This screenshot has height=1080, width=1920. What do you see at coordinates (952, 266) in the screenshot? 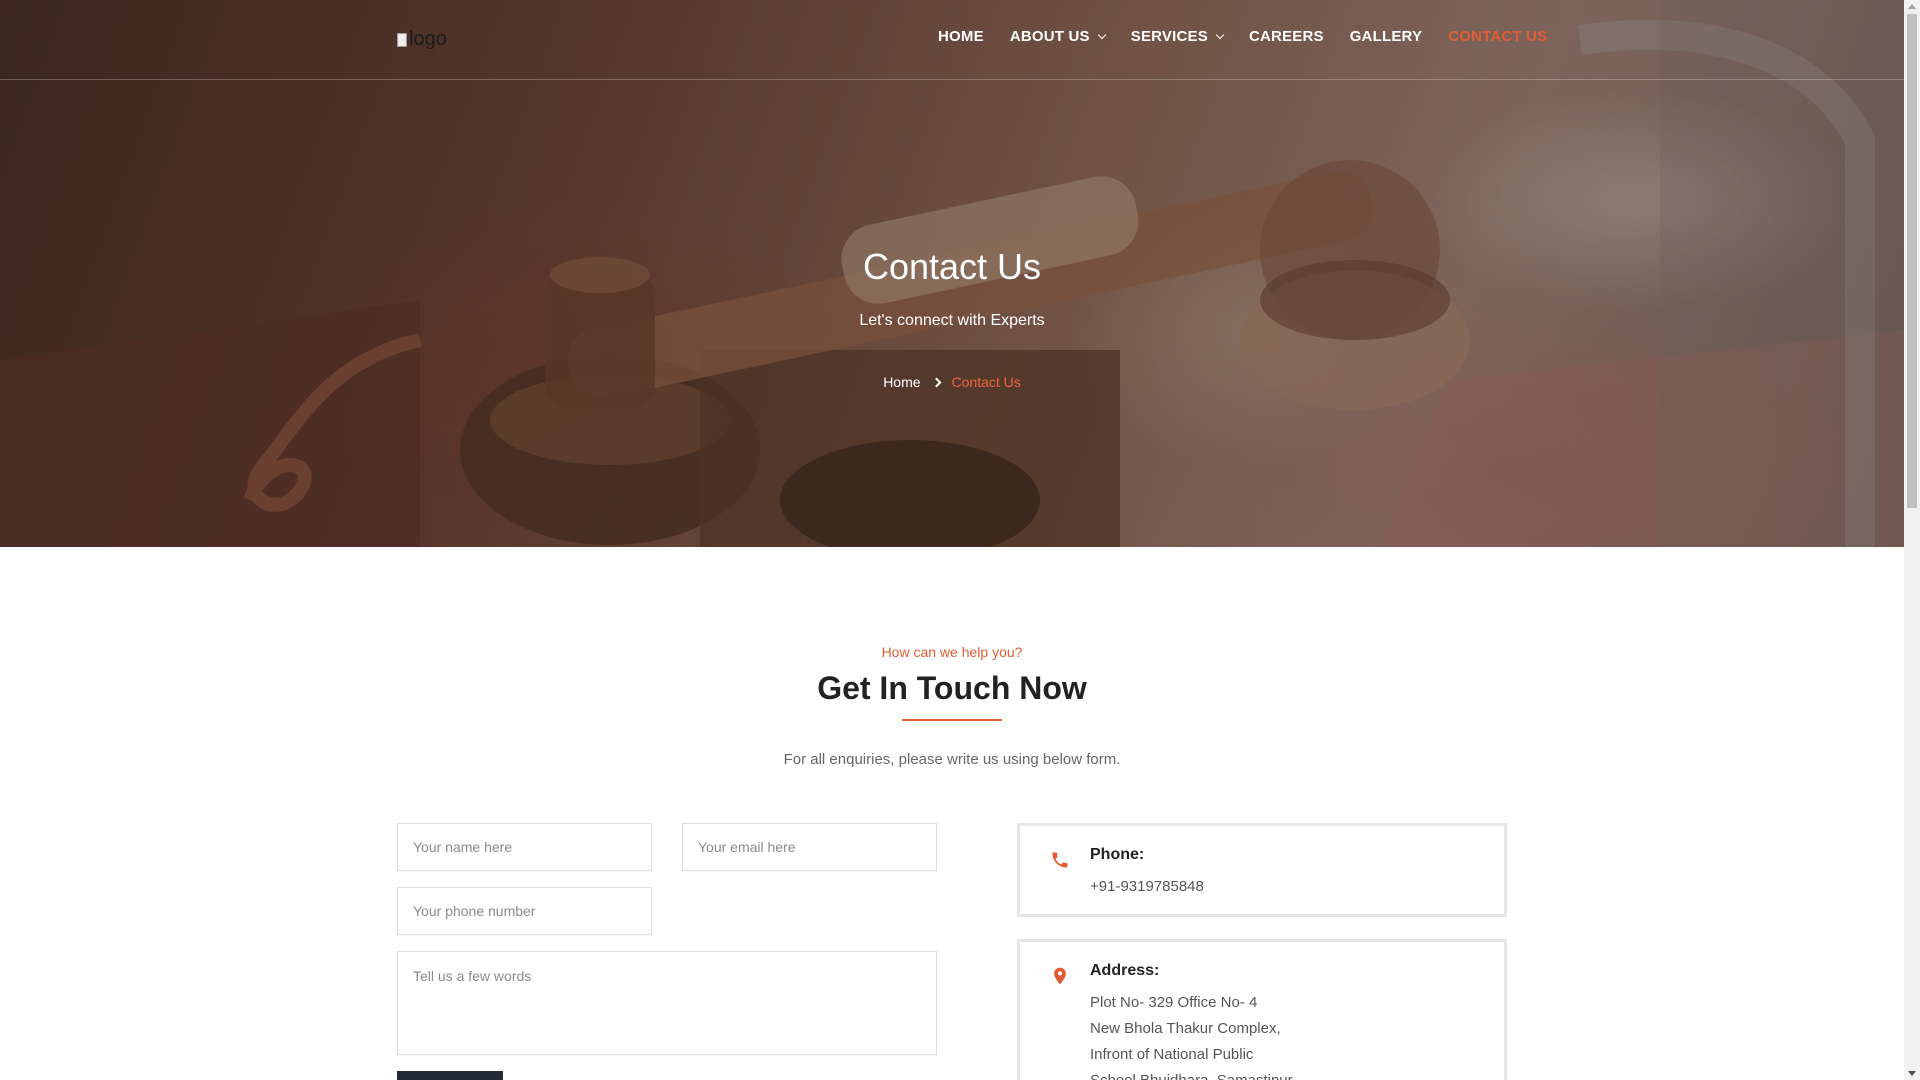
I see `hero-title: Contact Us` at bounding box center [952, 266].